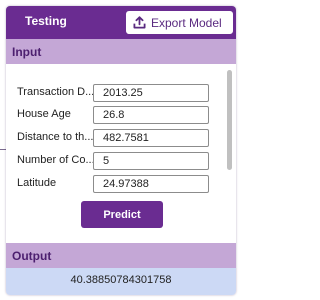 Image resolution: width=320 pixels, height=300 pixels. Describe the element at coordinates (139, 22) in the screenshot. I see `upload-icon` at that location.